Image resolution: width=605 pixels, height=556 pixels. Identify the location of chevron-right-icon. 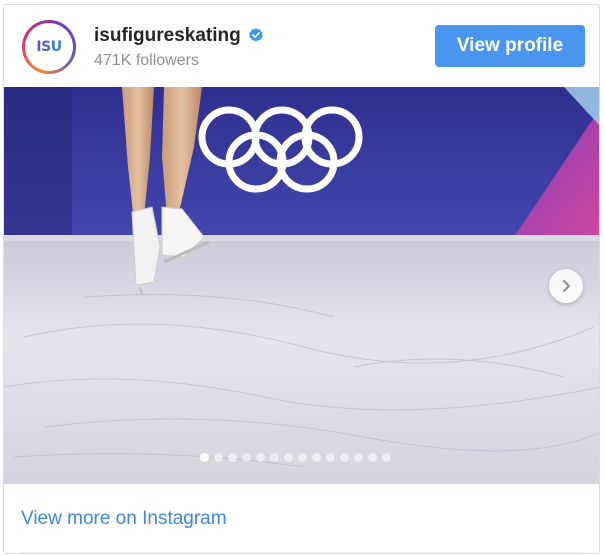
(566, 286).